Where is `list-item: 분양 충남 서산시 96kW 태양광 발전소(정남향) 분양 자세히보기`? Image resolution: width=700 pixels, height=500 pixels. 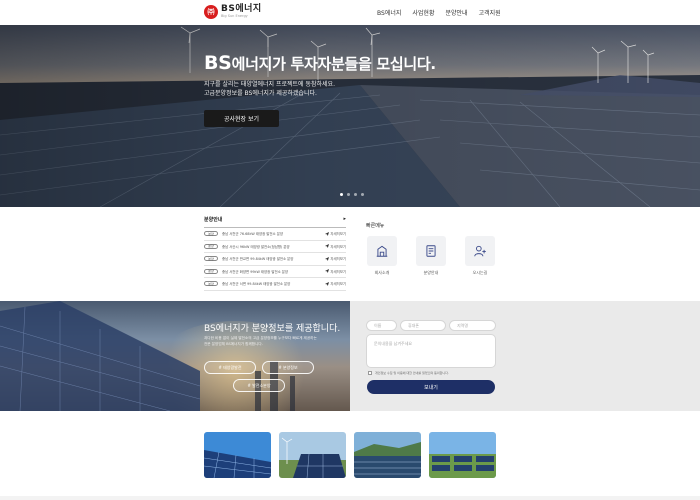 list-item: 분양 충남 서산시 96kW 태양광 발전소(정남향) 분양 자세히보기 is located at coordinates (275, 247).